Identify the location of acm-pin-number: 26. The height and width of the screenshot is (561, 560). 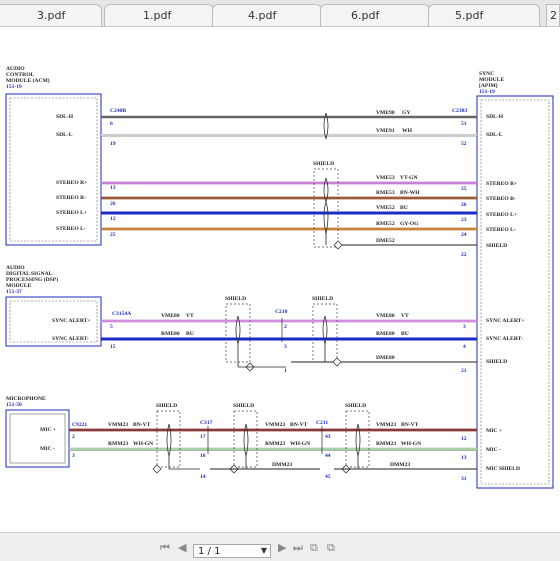
(113, 204).